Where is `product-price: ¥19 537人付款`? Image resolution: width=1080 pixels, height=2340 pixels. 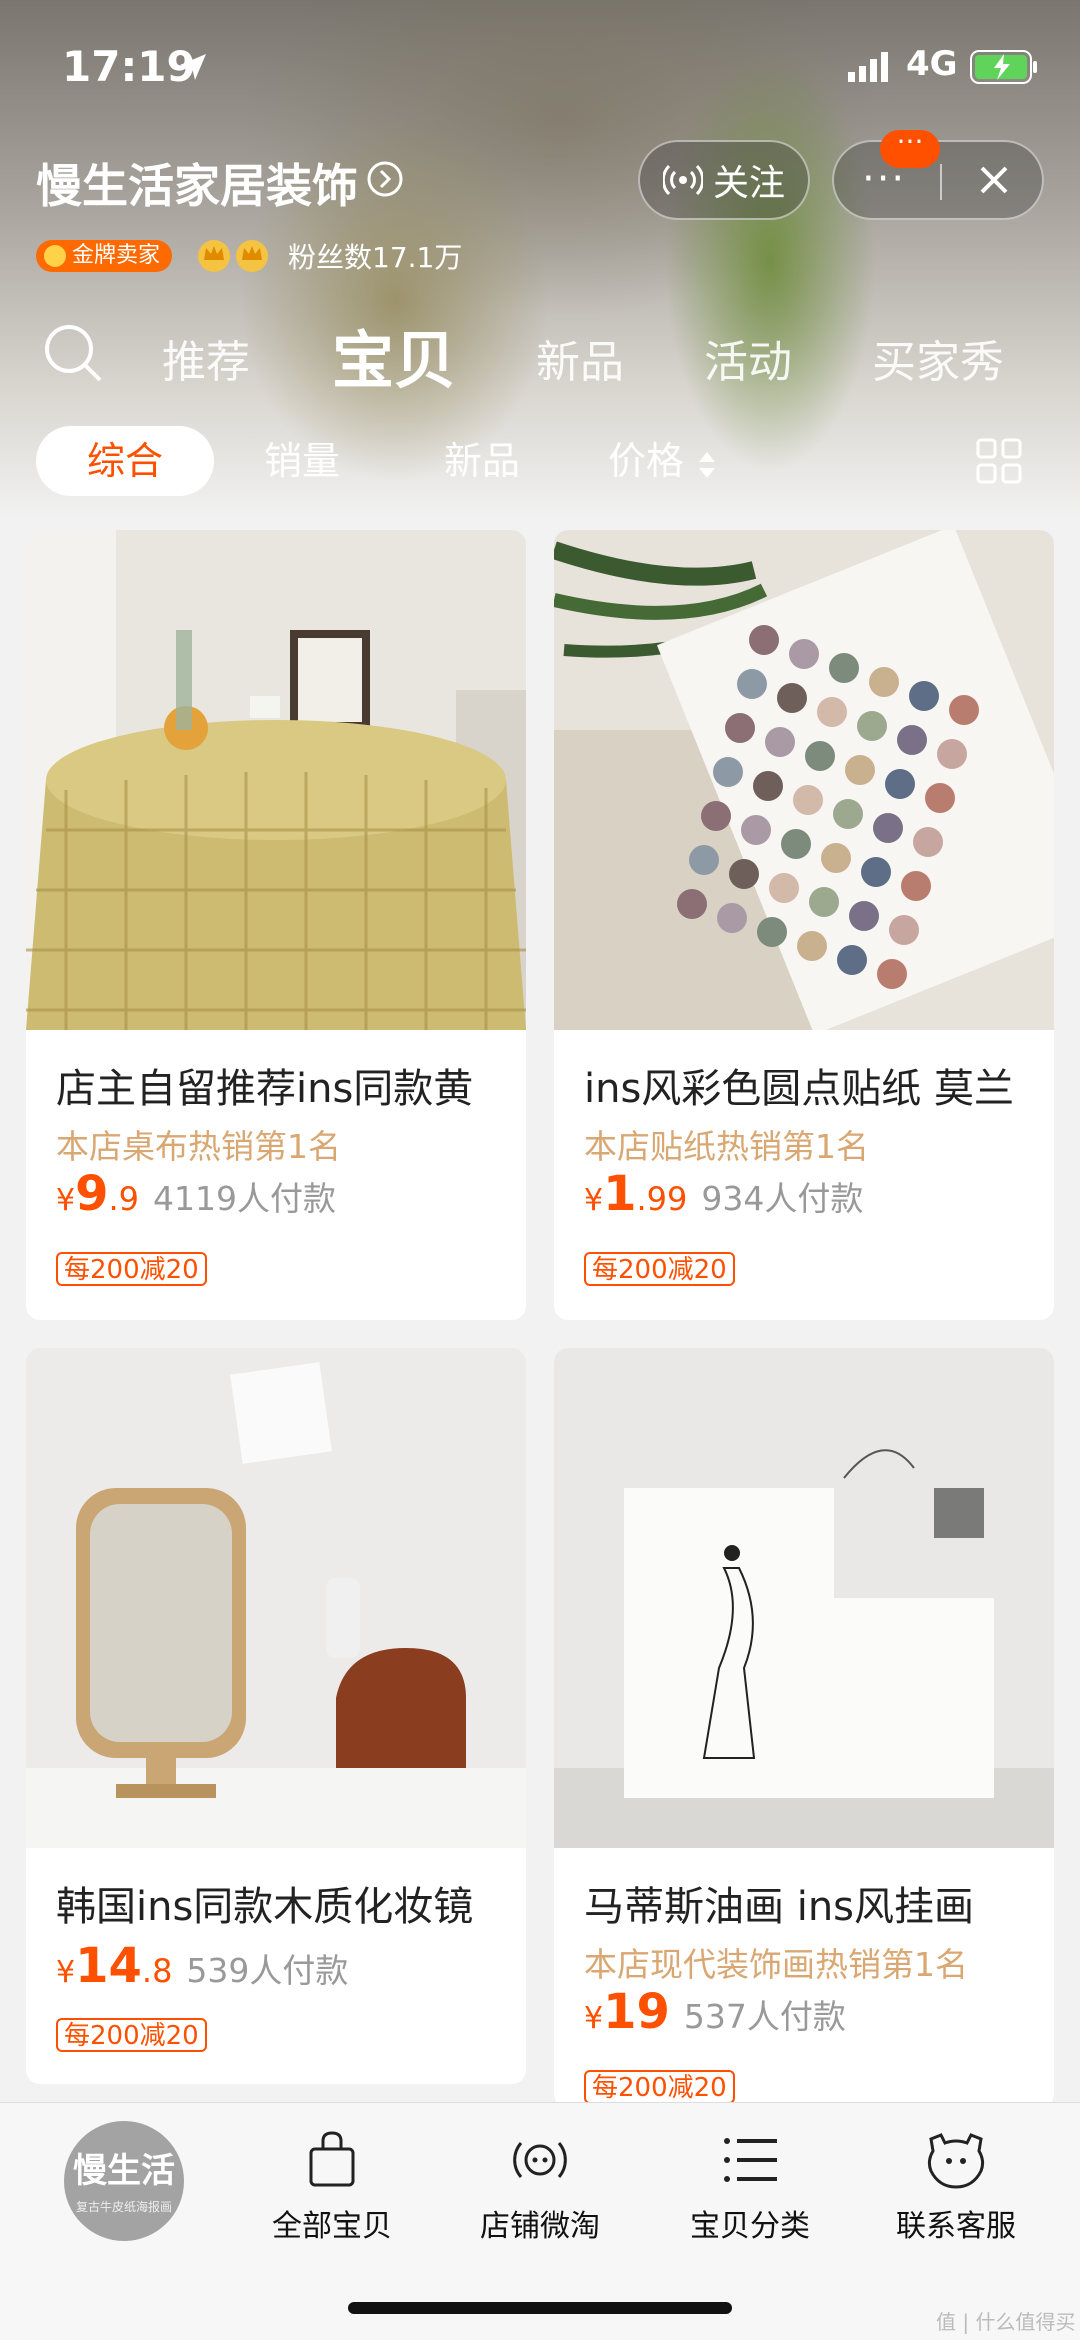 product-price: ¥19 537人付款 is located at coordinates (715, 2012).